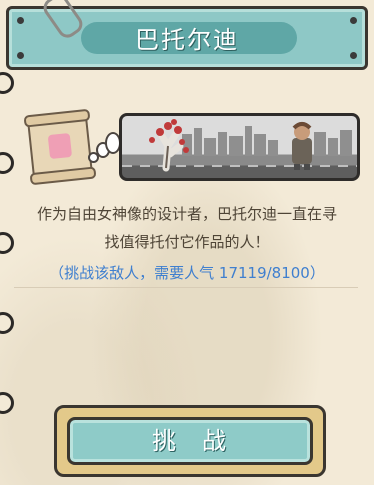 This screenshot has height=485, width=374. What do you see at coordinates (202, 441) in the screenshot?
I see `challenge-button-label: 挑战` at bounding box center [202, 441].